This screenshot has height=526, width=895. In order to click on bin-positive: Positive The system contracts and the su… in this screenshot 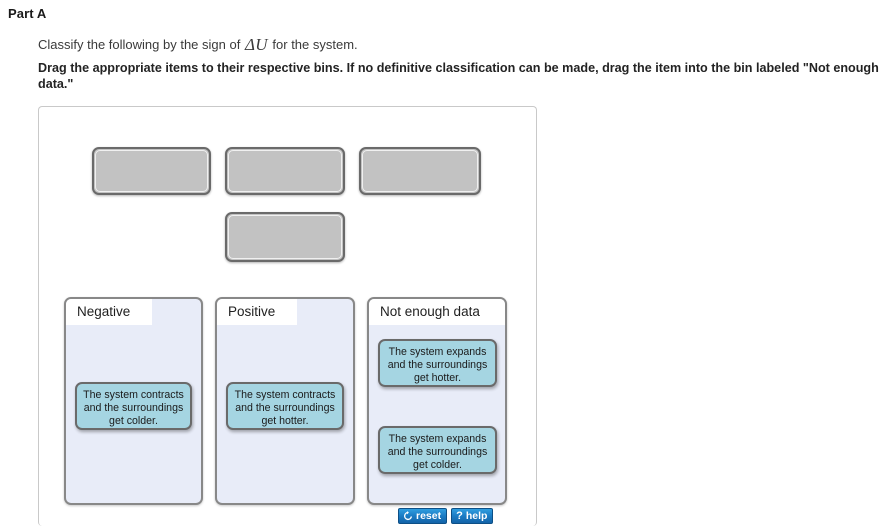, I will do `click(285, 401)`.